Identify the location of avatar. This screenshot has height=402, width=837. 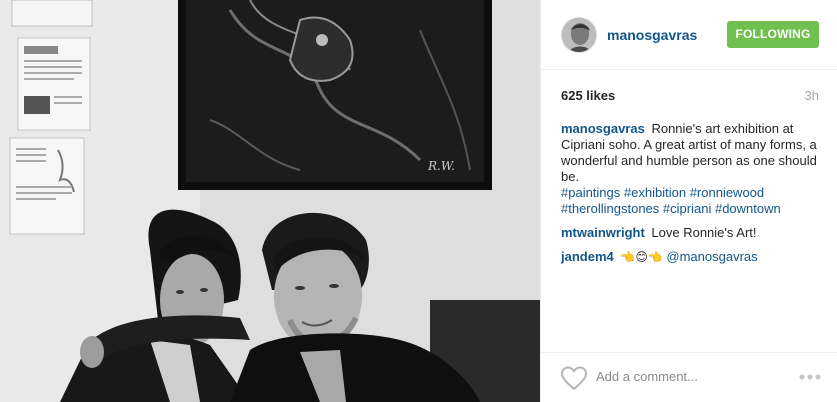
(579, 35).